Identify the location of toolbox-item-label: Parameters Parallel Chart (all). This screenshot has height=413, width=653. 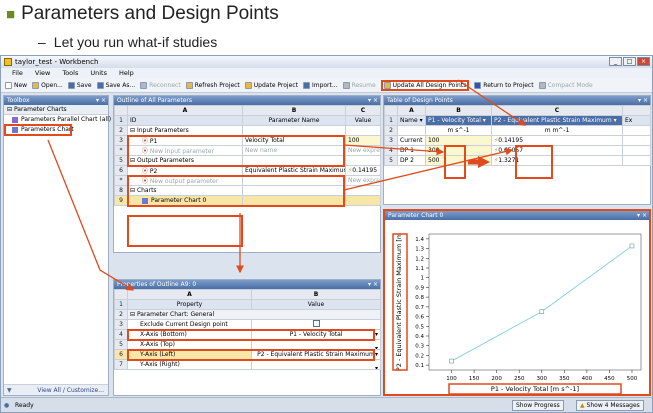
(66, 119).